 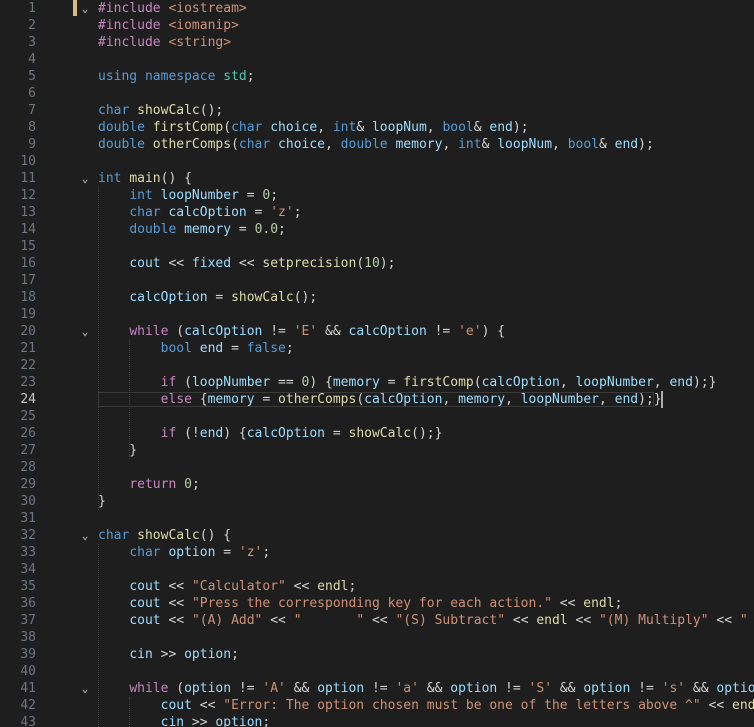 What do you see at coordinates (377, 212) in the screenshot?
I see `code-line: 13 char calcOption = 'z';` at bounding box center [377, 212].